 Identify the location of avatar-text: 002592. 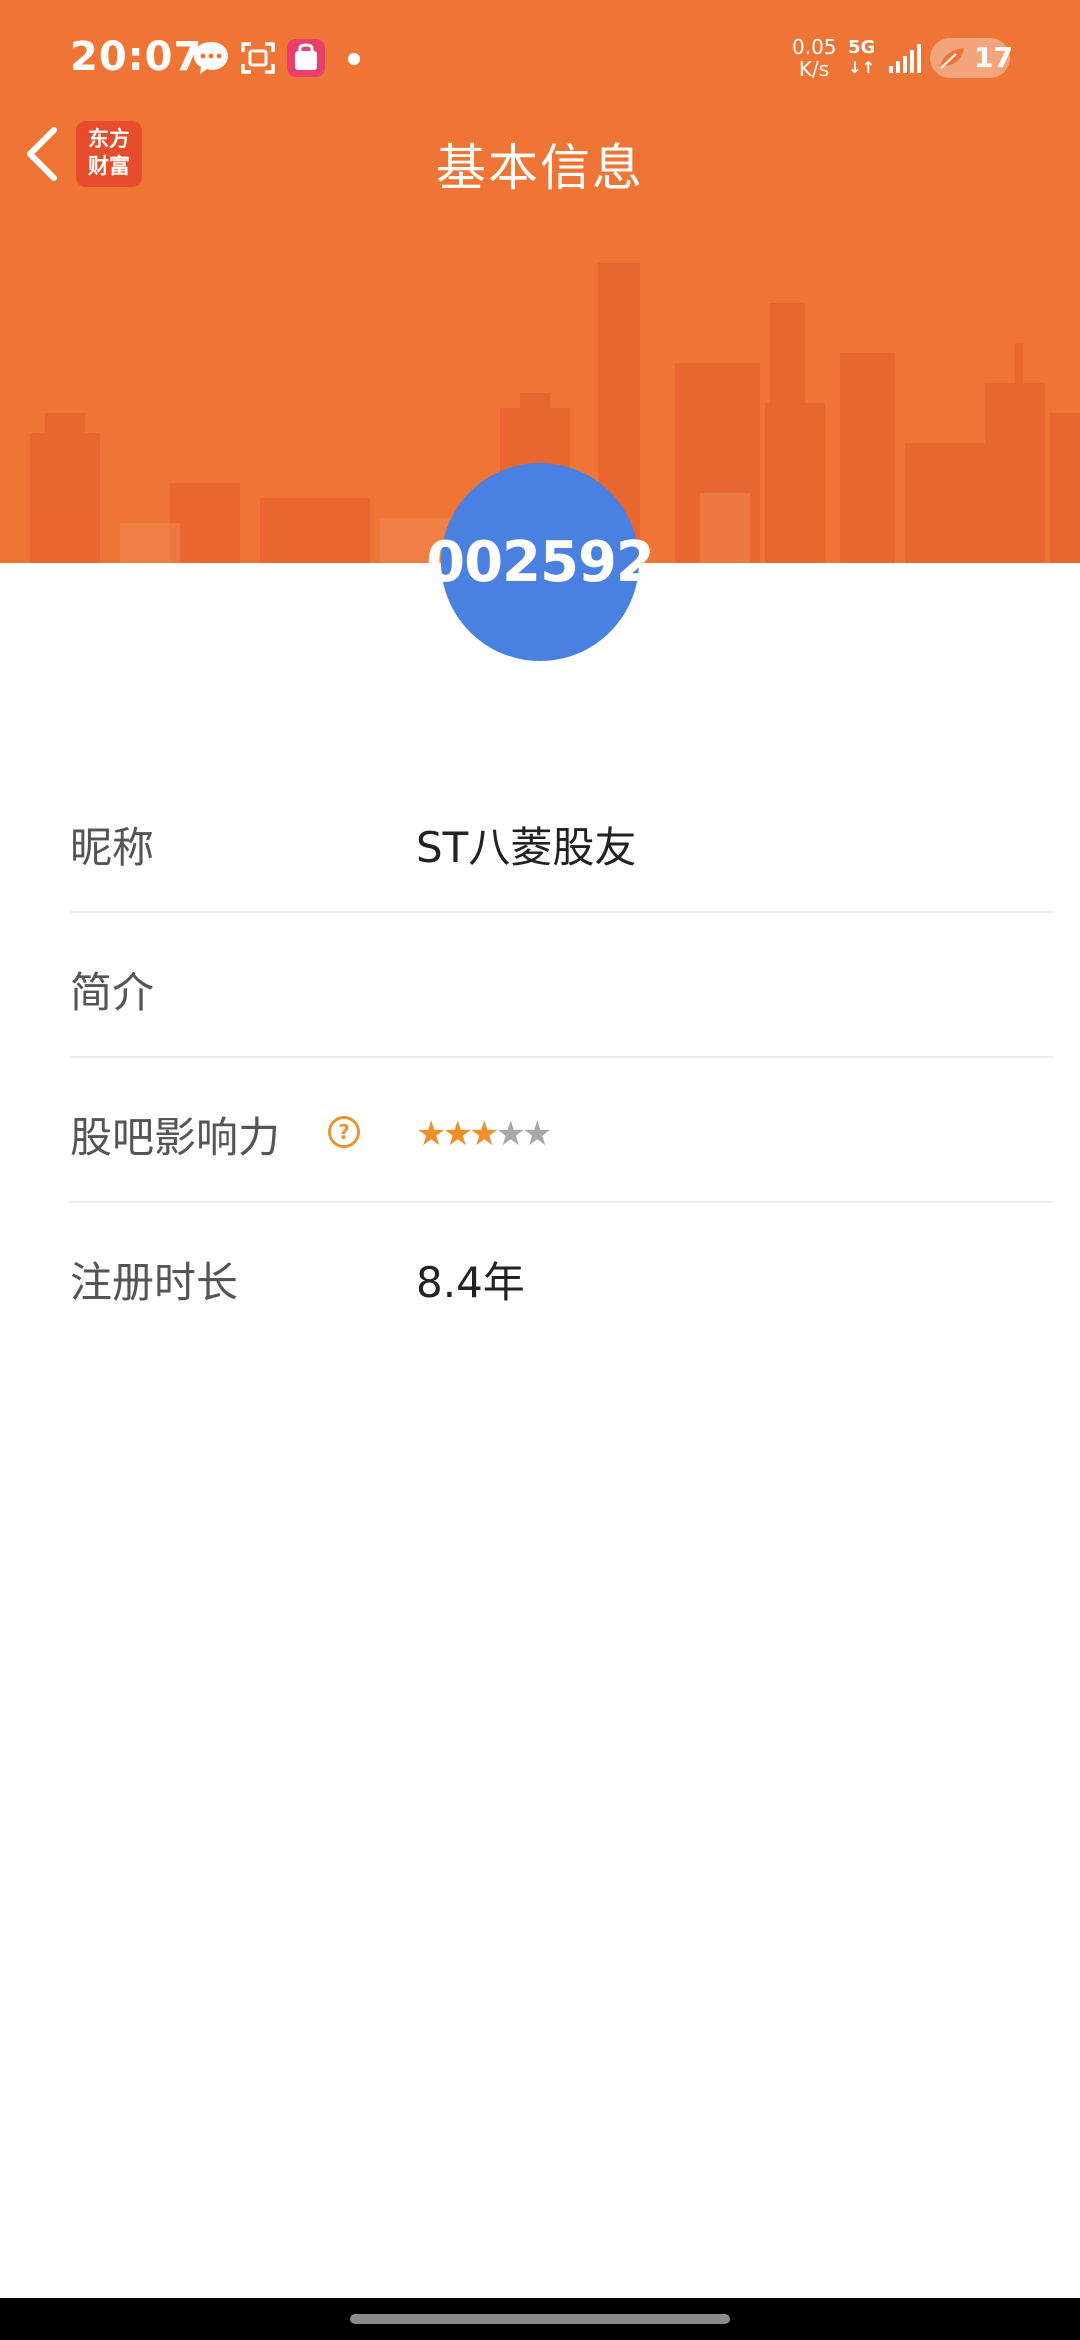
(540, 562).